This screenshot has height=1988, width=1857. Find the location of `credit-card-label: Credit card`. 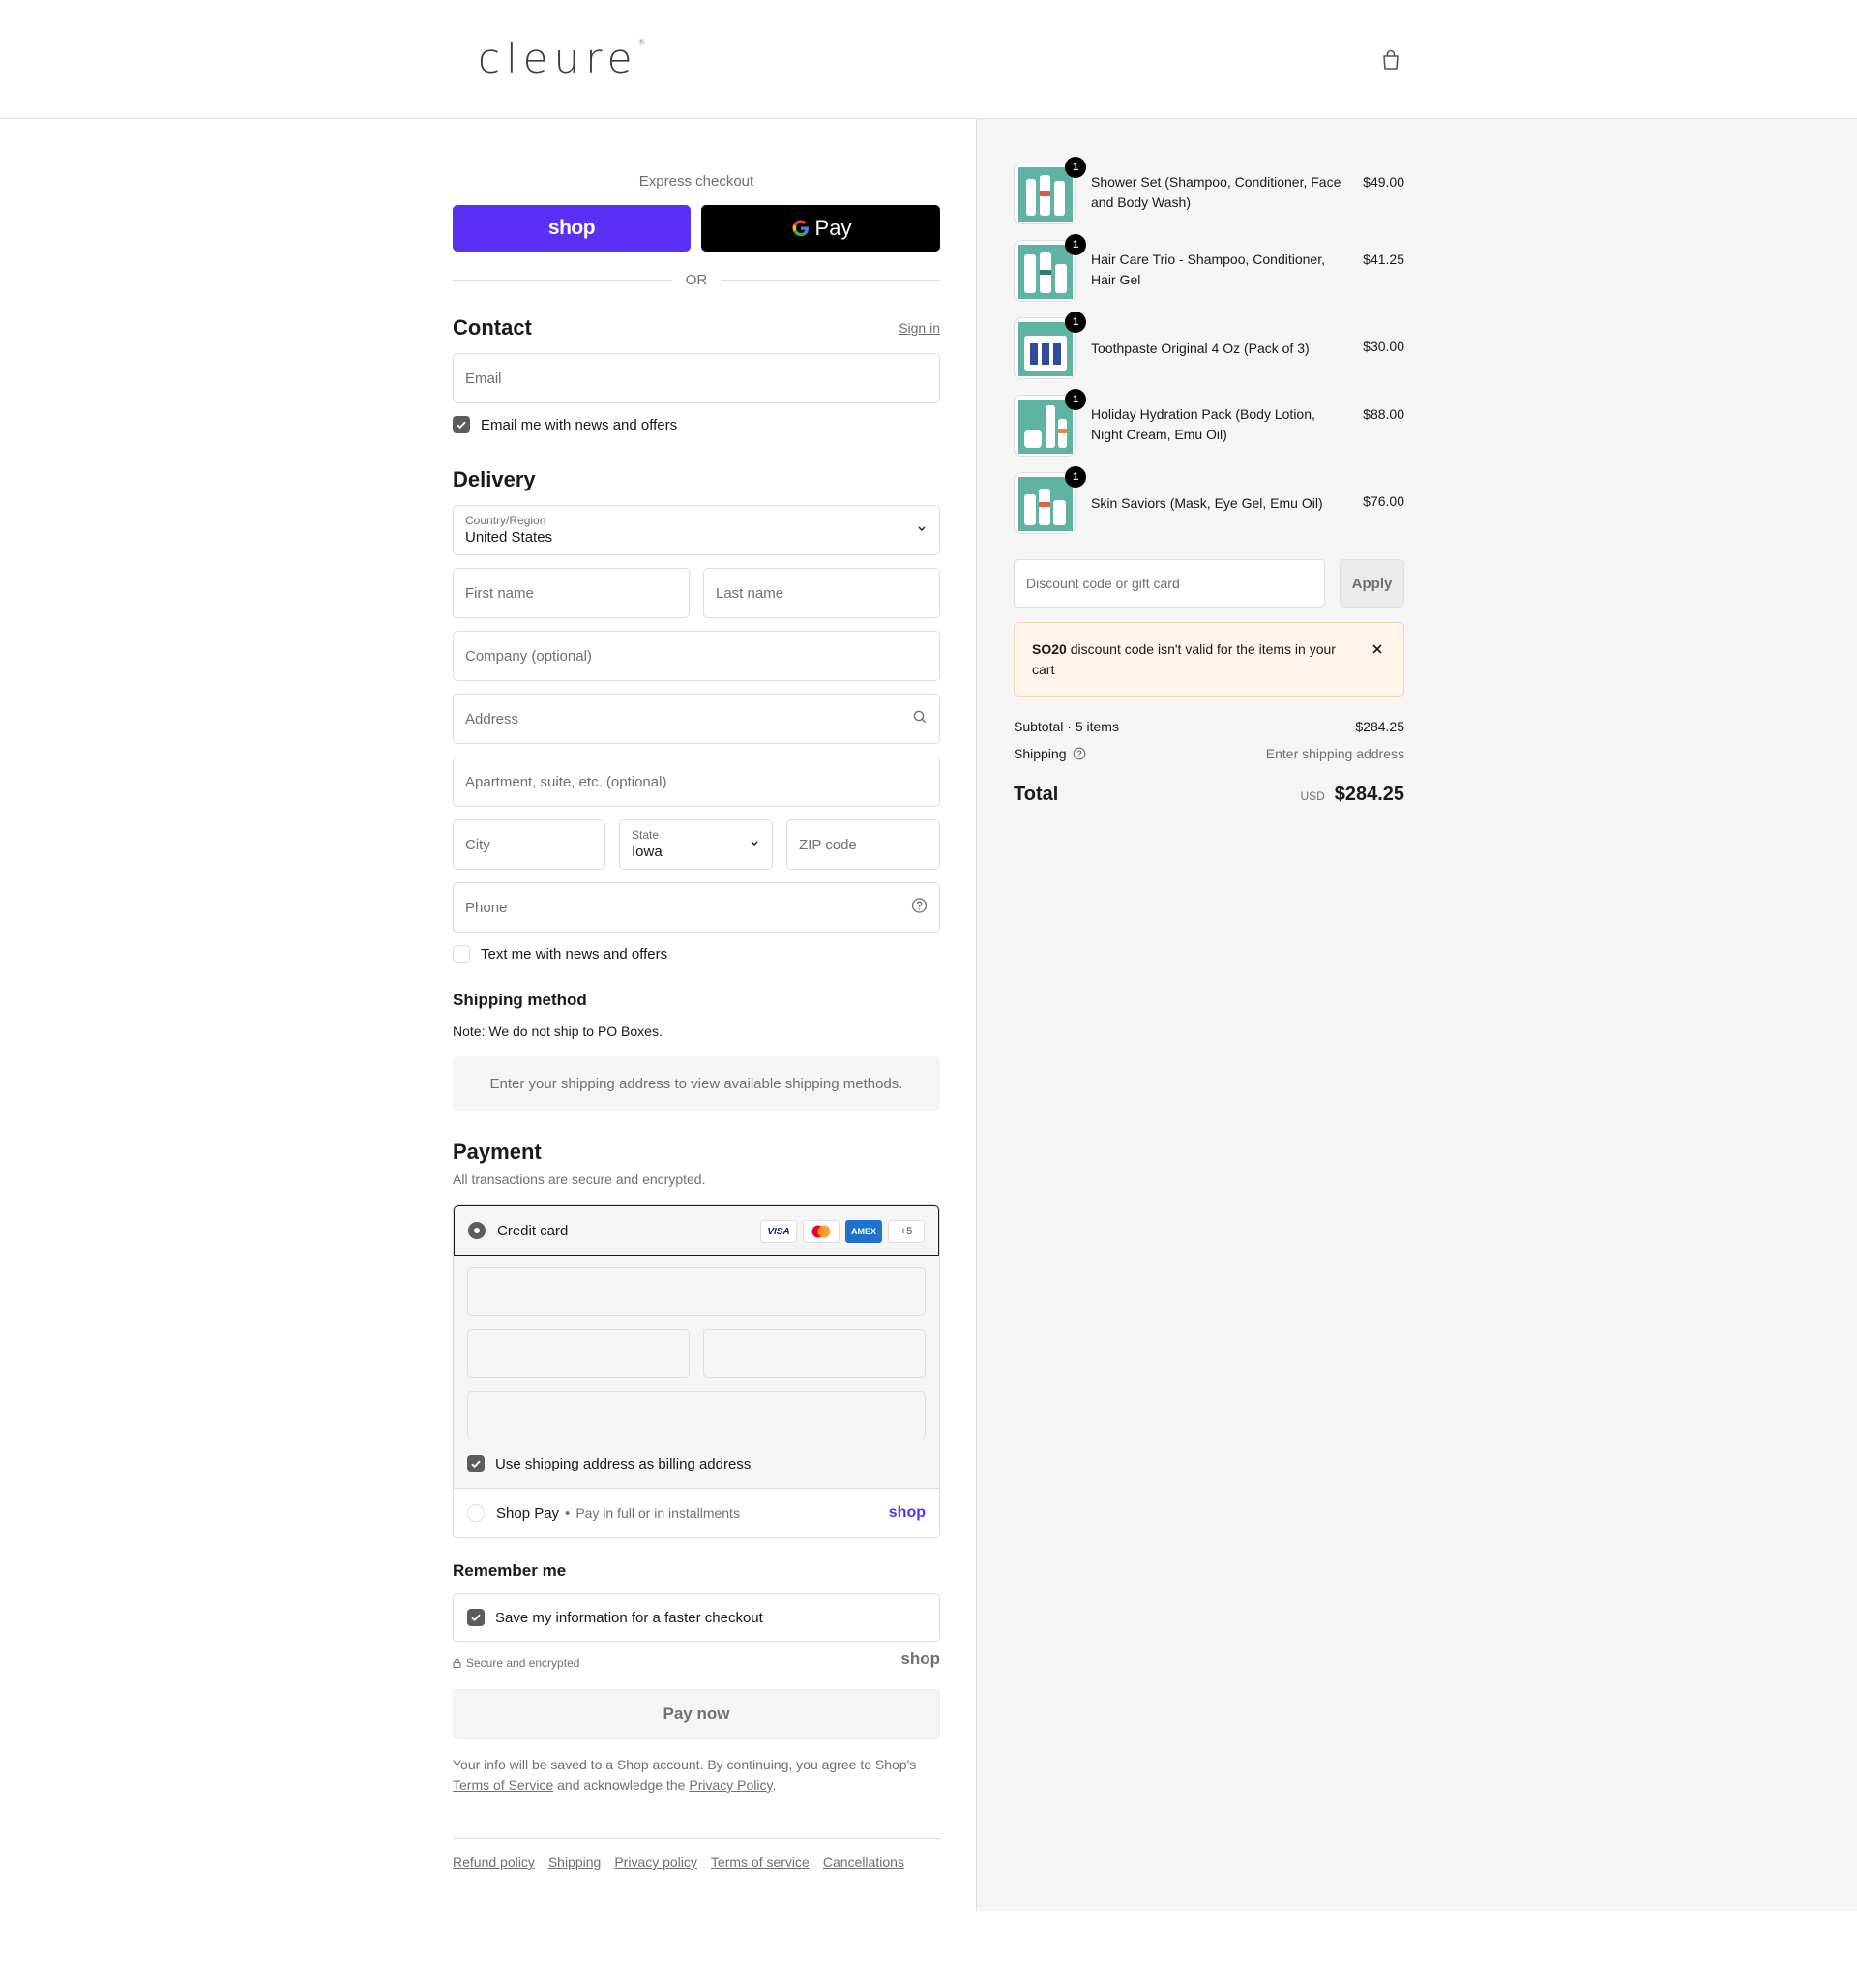

credit-card-label: Credit card is located at coordinates (533, 1230).